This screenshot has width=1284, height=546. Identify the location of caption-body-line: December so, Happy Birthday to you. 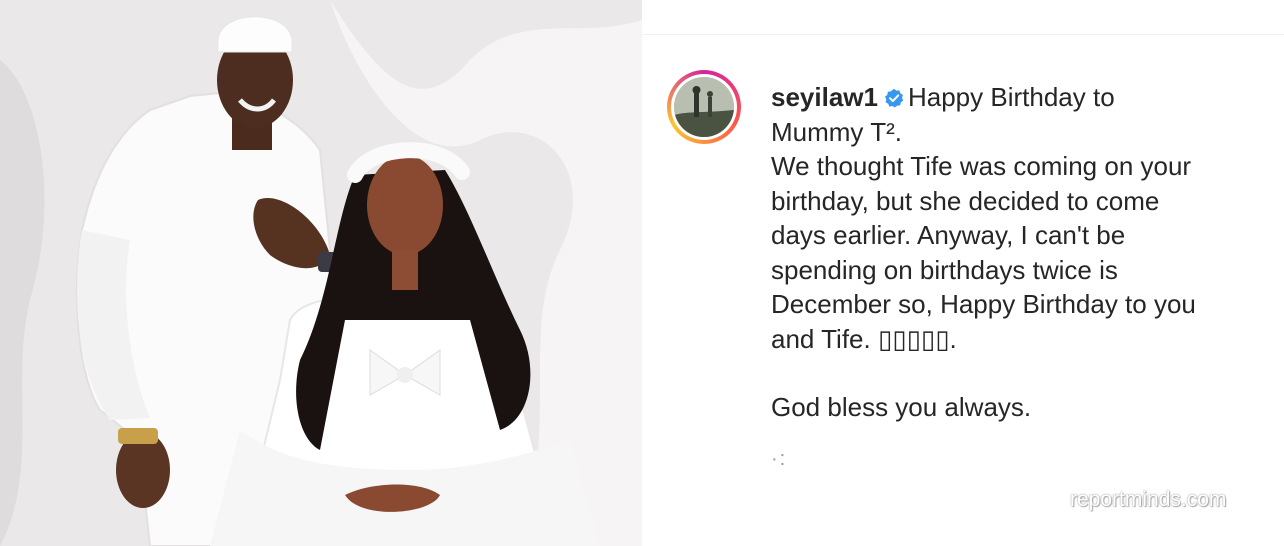
(983, 304).